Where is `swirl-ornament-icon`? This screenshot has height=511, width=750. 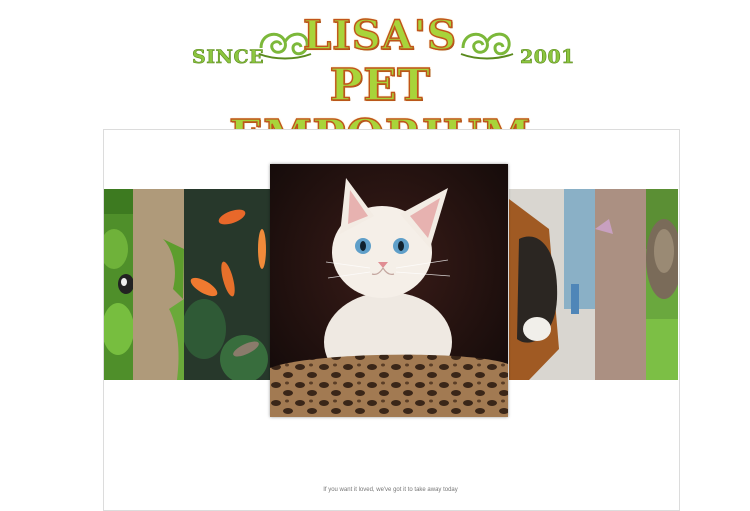
swirl-ornament-icon is located at coordinates (487, 46).